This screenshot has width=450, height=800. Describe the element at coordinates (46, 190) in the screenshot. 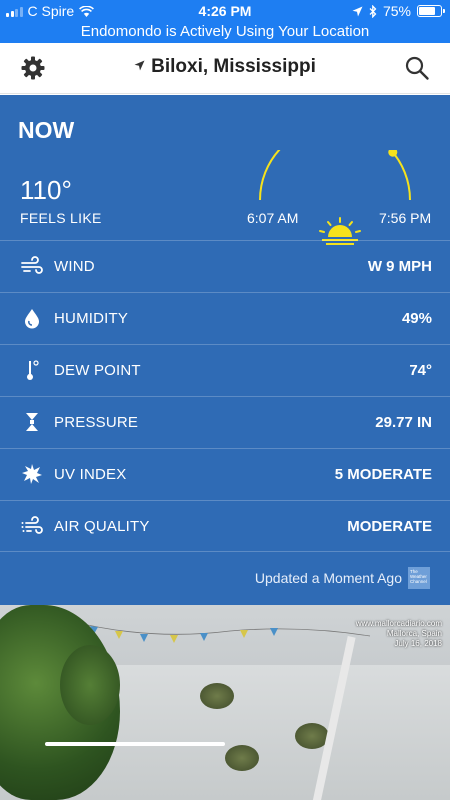

I see `current-temperature: 110°` at that location.